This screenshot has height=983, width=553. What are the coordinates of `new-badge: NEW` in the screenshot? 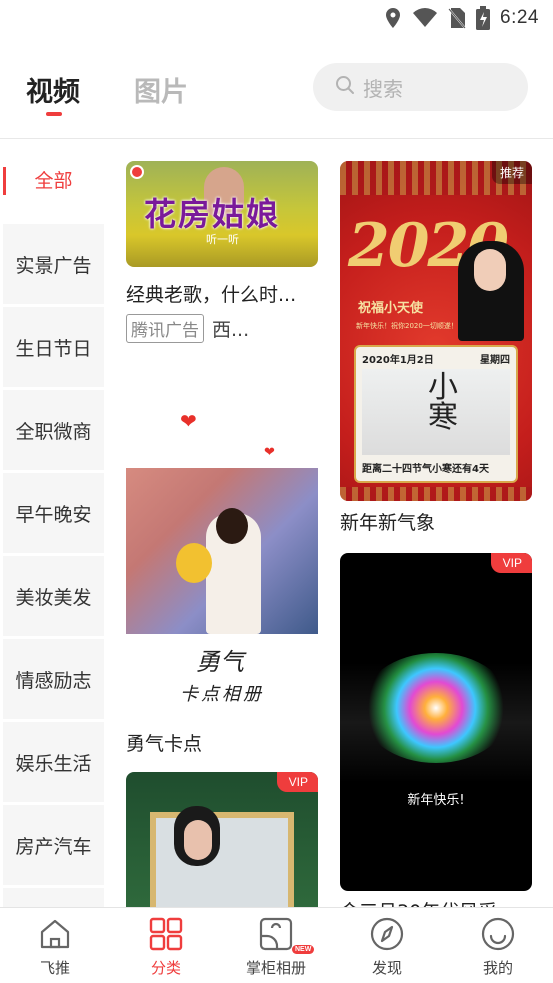 It's located at (303, 949).